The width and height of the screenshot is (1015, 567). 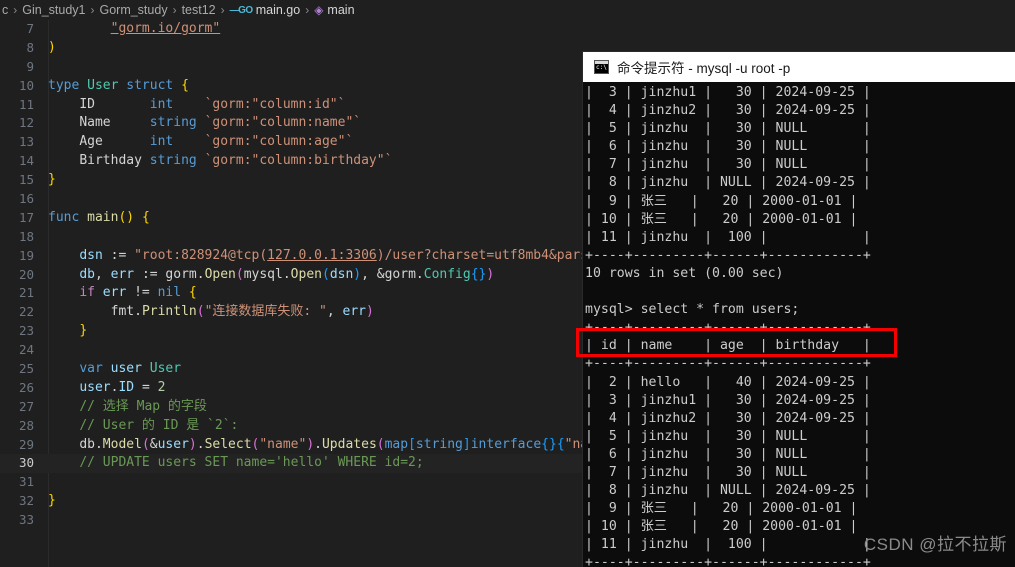 I want to click on line-number: 22, so click(x=26, y=312).